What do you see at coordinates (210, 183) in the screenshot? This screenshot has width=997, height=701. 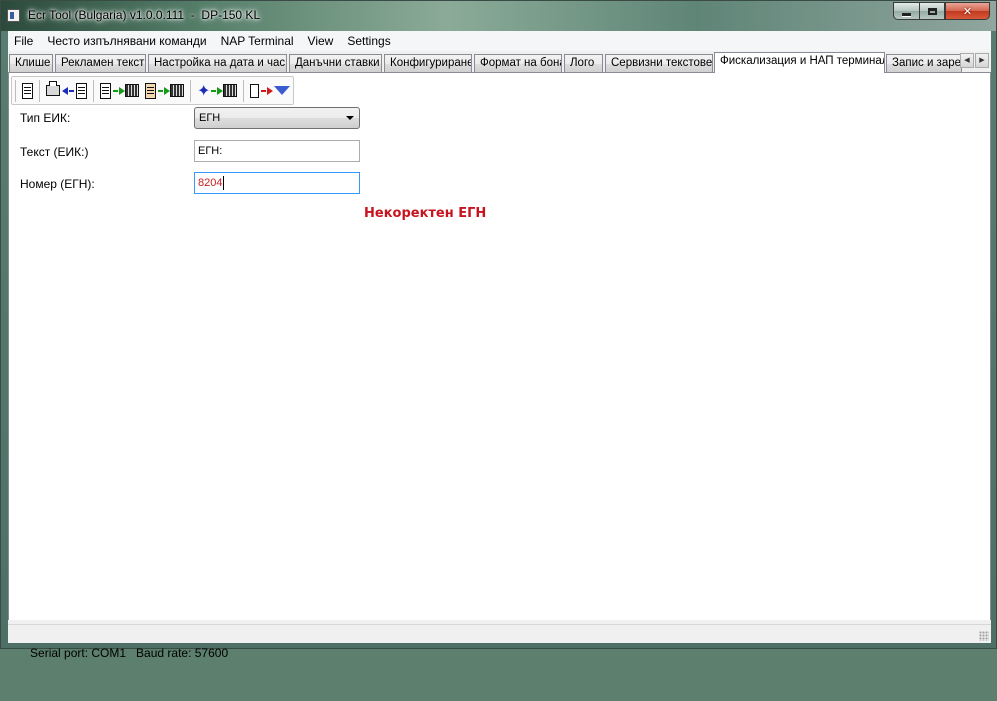 I see `egn-number-value: 8204` at bounding box center [210, 183].